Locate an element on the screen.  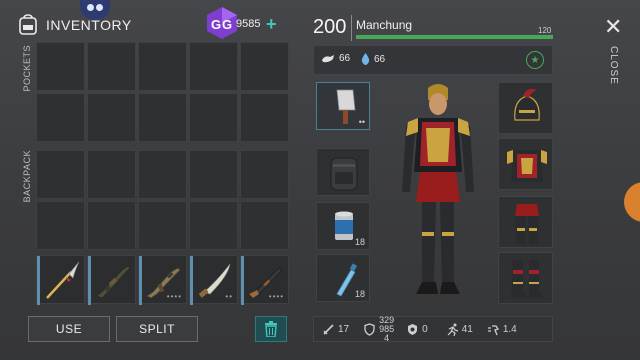
trash-button is located at coordinates (271, 329).